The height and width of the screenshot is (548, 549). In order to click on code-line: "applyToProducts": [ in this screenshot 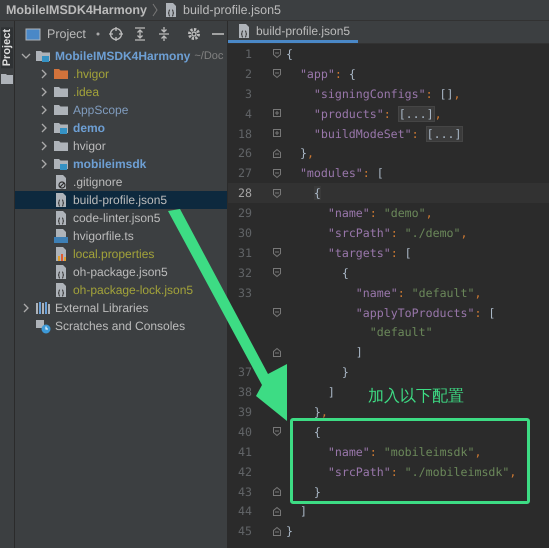, I will do `click(426, 313)`.